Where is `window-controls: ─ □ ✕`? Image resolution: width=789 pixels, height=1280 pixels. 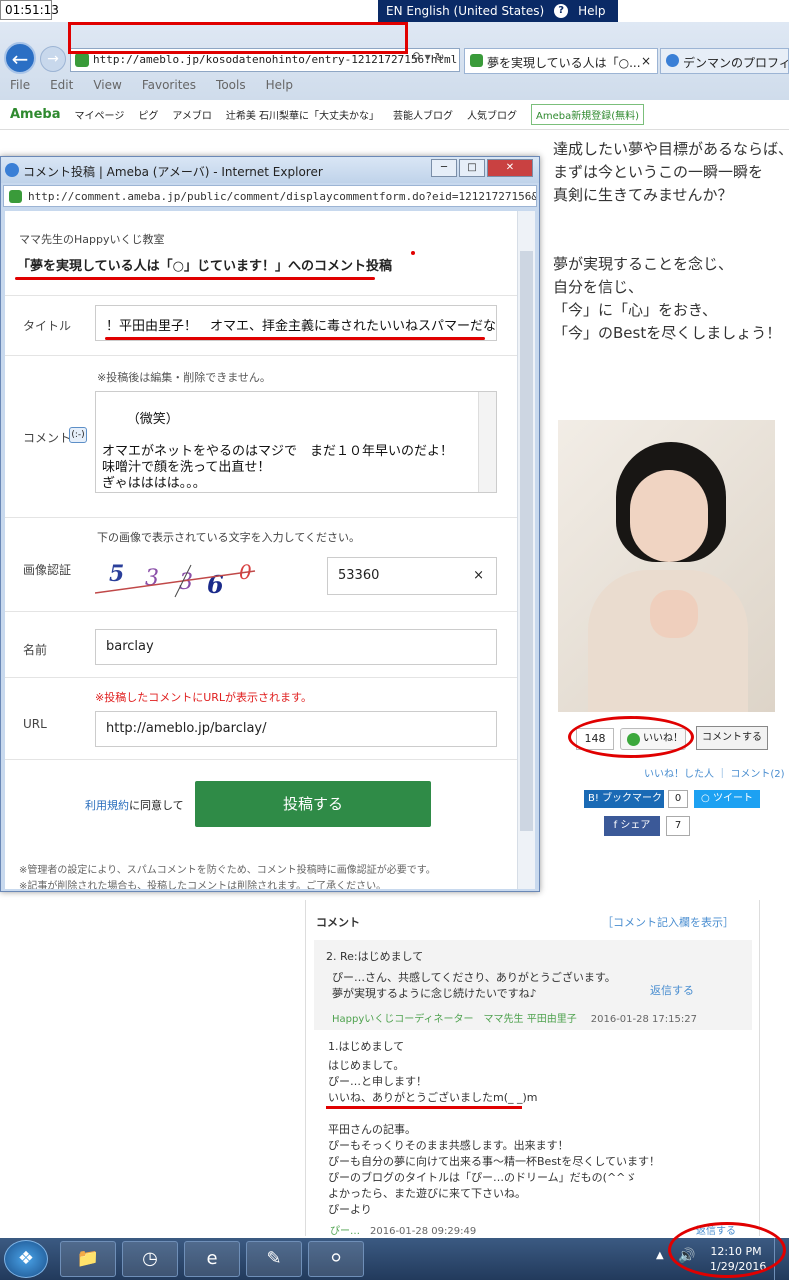
window-controls: ─ □ ✕ is located at coordinates (483, 169).